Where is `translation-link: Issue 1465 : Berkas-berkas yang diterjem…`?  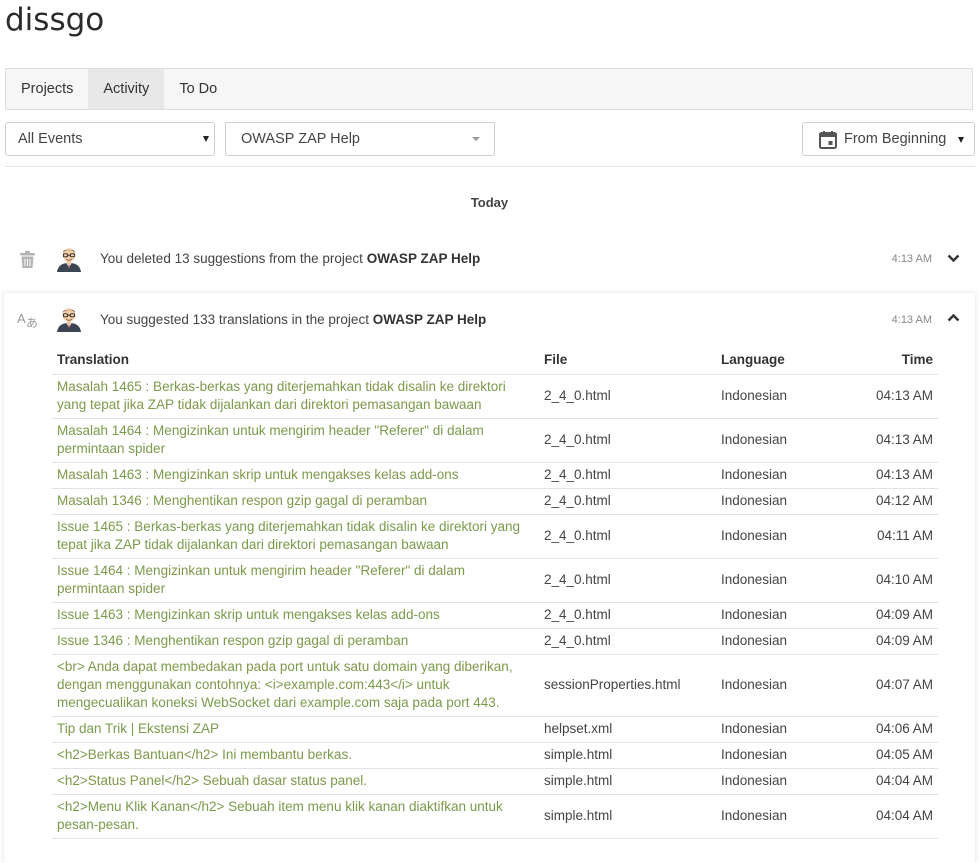
translation-link: Issue 1465 : Berkas-berkas yang diterjem… is located at coordinates (295, 536).